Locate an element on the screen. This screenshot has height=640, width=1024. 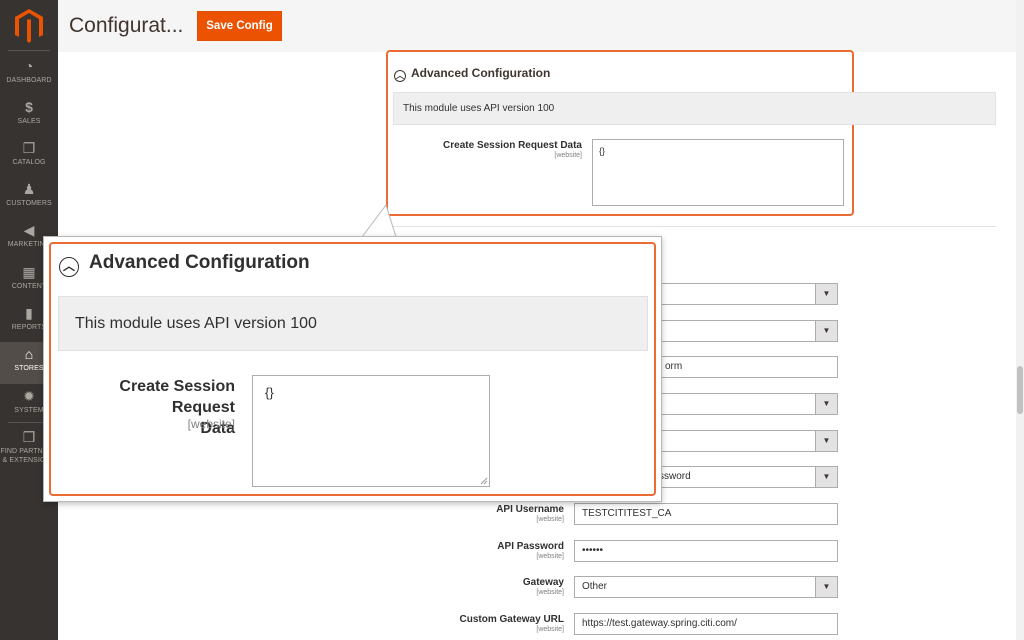
scrollbar-thumb is located at coordinates (1020, 390).